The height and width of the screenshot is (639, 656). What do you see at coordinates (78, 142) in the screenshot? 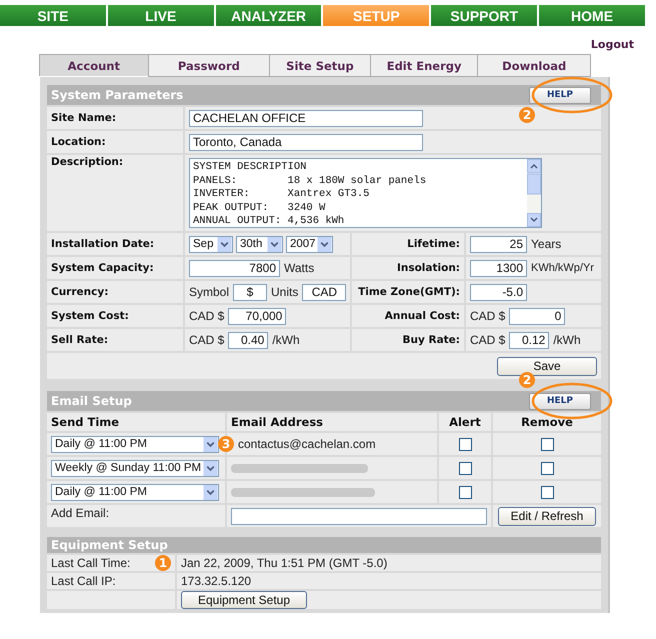
I see `field-label: Location:` at bounding box center [78, 142].